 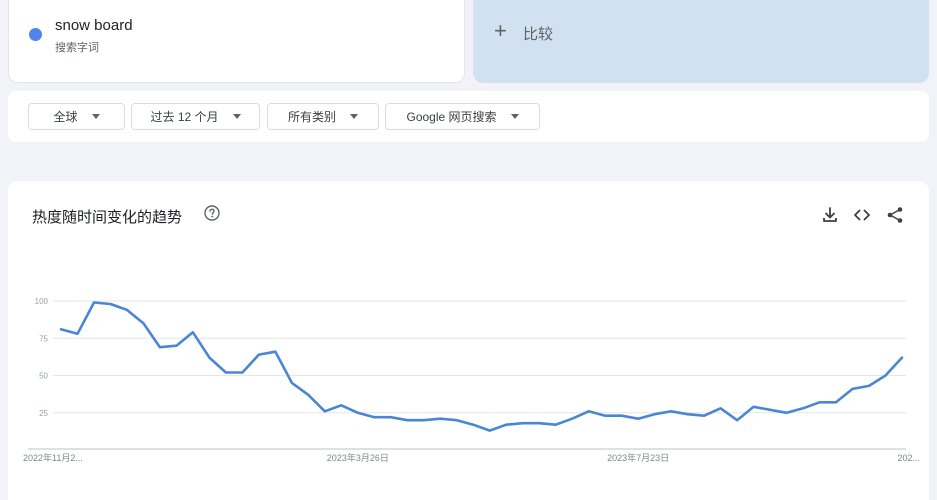 What do you see at coordinates (77, 48) in the screenshot?
I see `search-term-subtitle: 搜索字词` at bounding box center [77, 48].